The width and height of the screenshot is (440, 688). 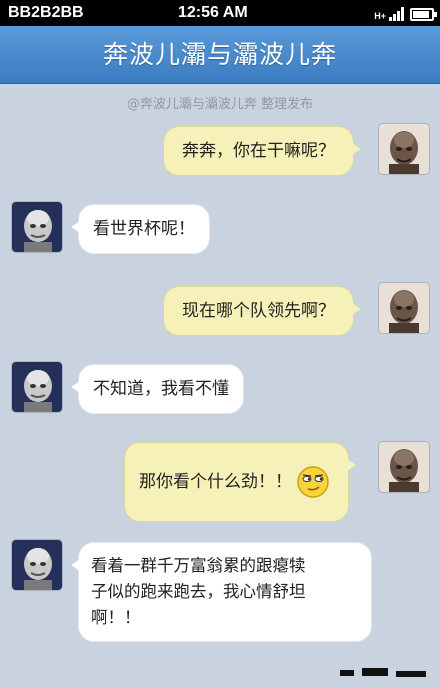 I want to click on message-text: 不知道，我看不懂, so click(x=161, y=389).